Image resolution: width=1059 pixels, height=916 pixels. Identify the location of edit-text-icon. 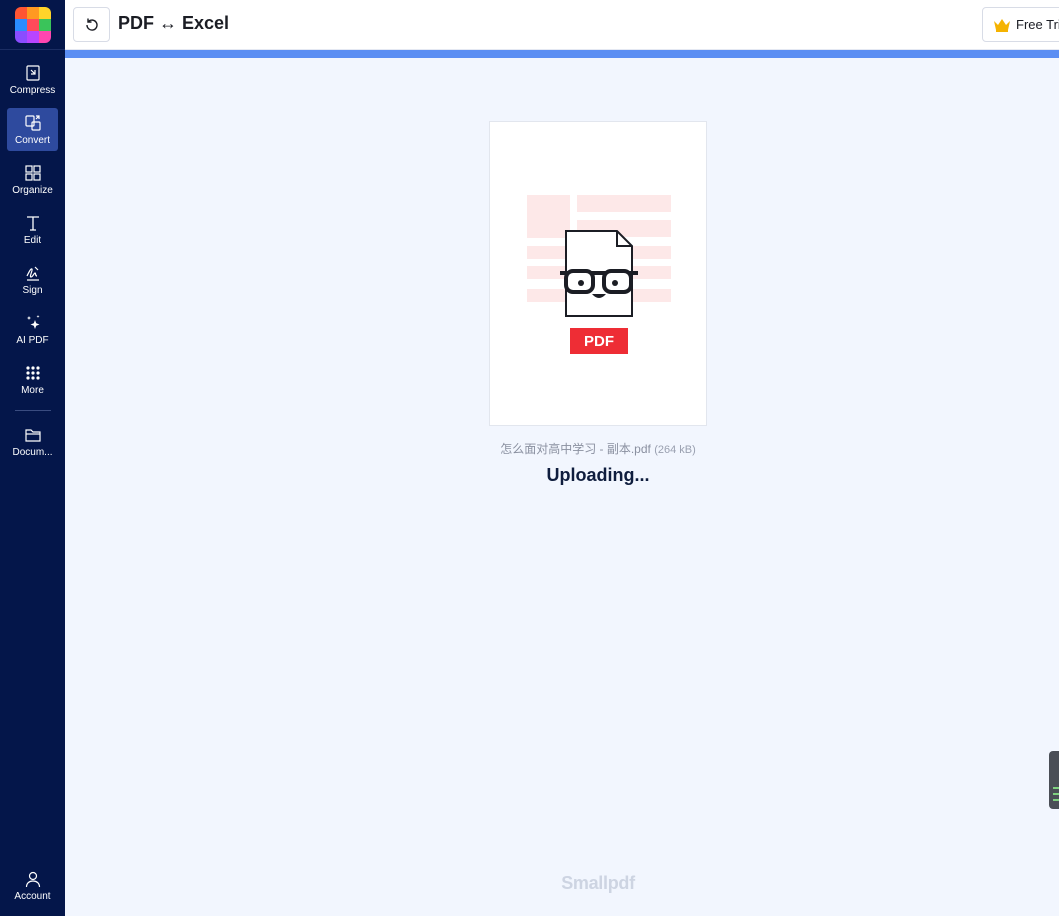
(32, 223).